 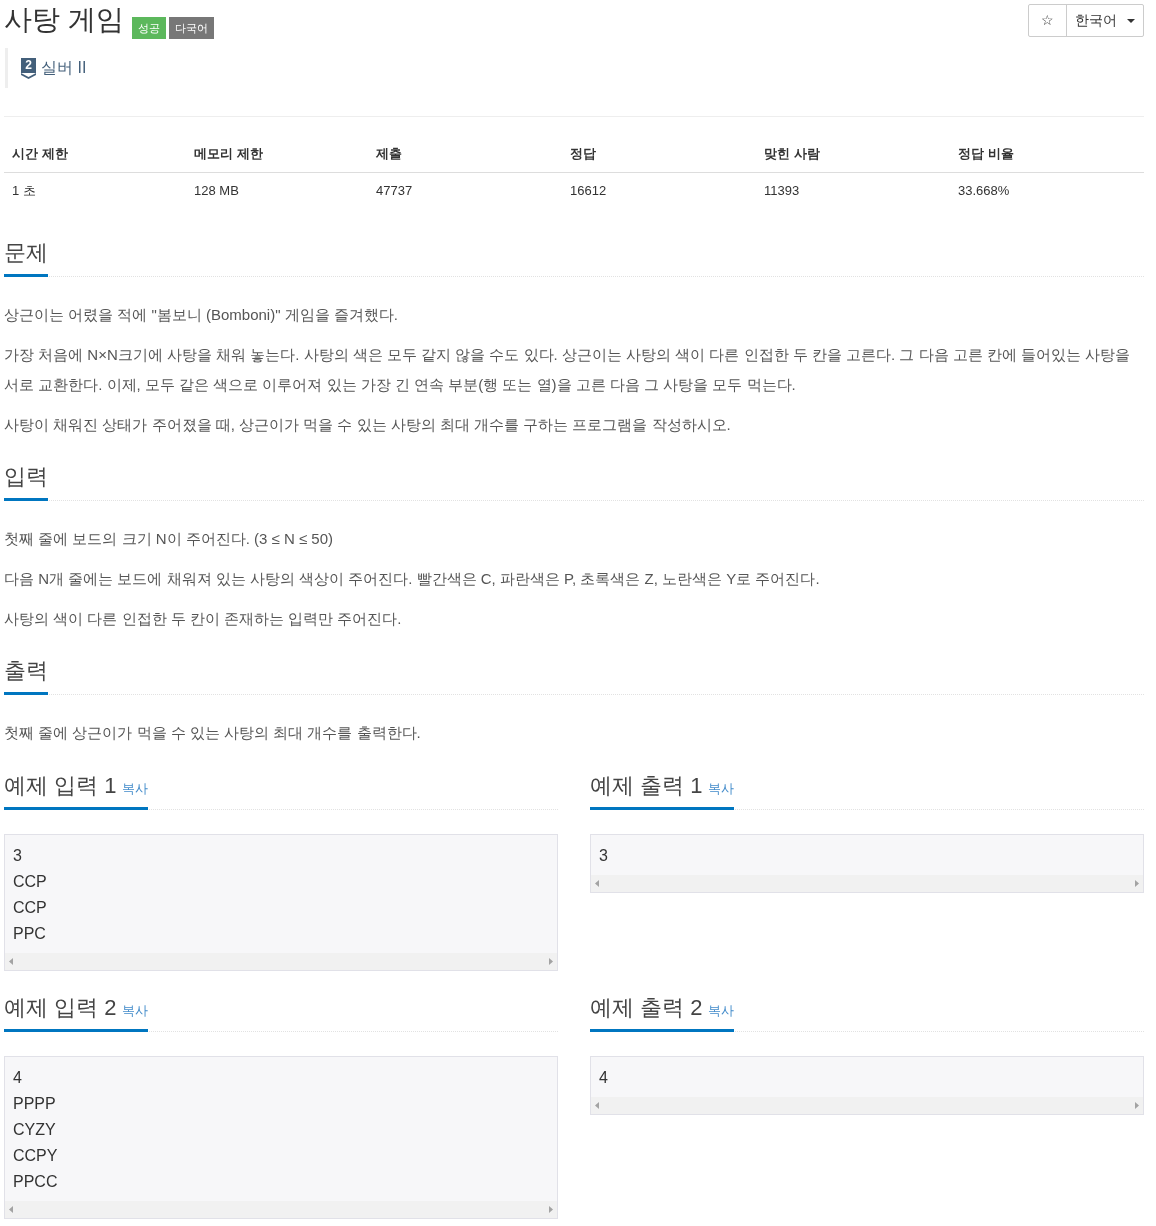 I want to click on code-line: PPCC, so click(x=35, y=1182).